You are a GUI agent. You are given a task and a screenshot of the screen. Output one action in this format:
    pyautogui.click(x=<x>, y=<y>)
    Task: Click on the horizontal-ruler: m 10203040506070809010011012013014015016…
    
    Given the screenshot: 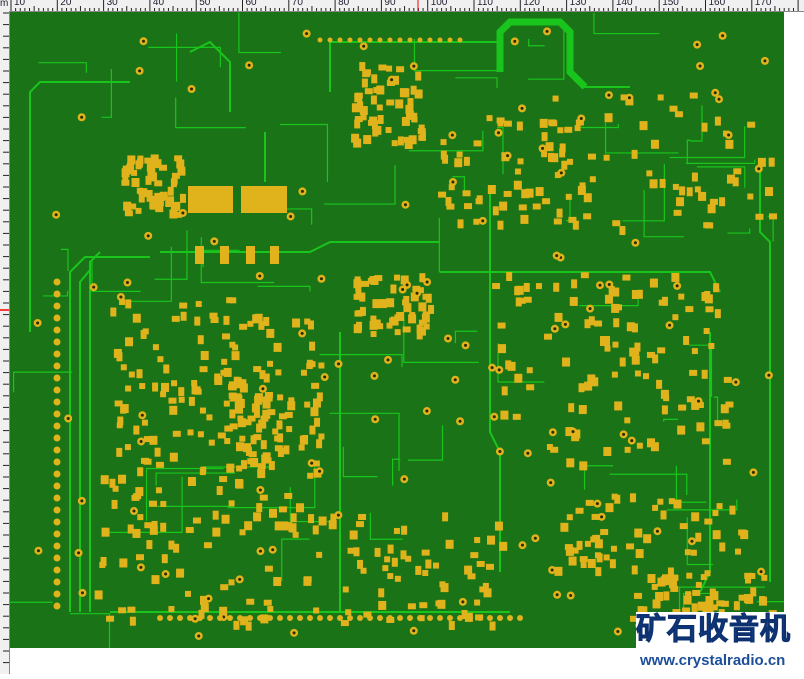 What is the action you would take?
    pyautogui.click(x=402, y=6)
    